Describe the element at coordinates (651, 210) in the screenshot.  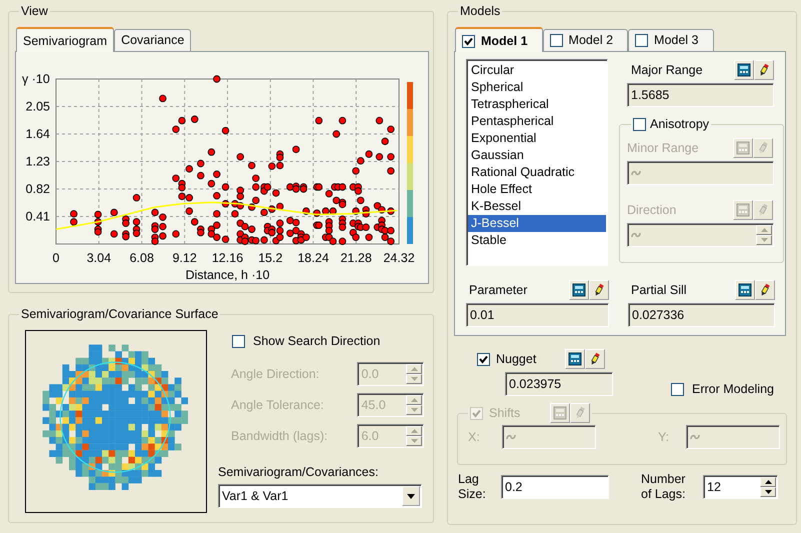
I see `field-label: Direction` at that location.